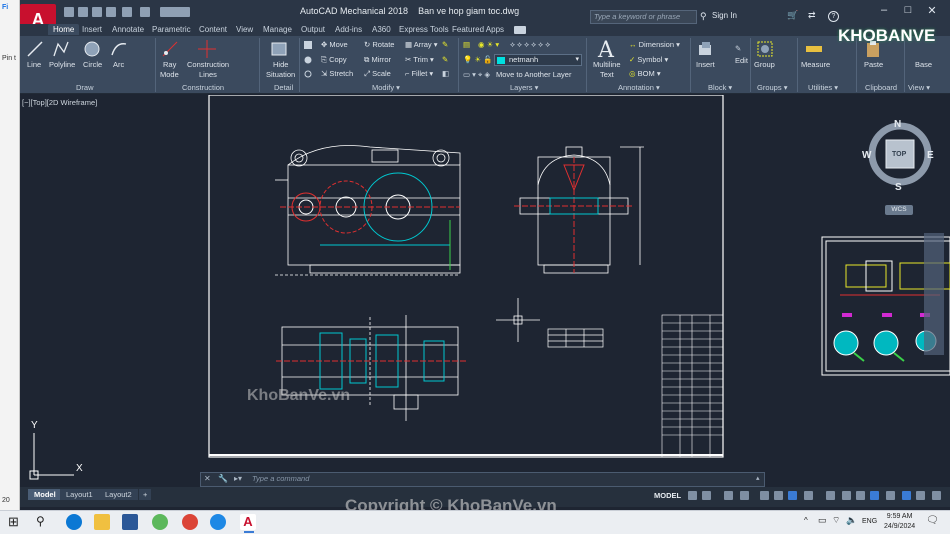  I want to click on arc-button: Arc, so click(118, 64).